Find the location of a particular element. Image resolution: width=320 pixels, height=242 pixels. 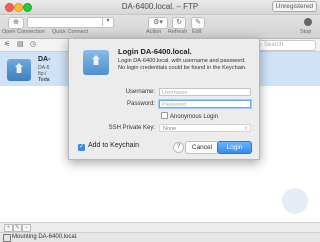

bookmarks-icon: ▤ is located at coordinates (20, 44).